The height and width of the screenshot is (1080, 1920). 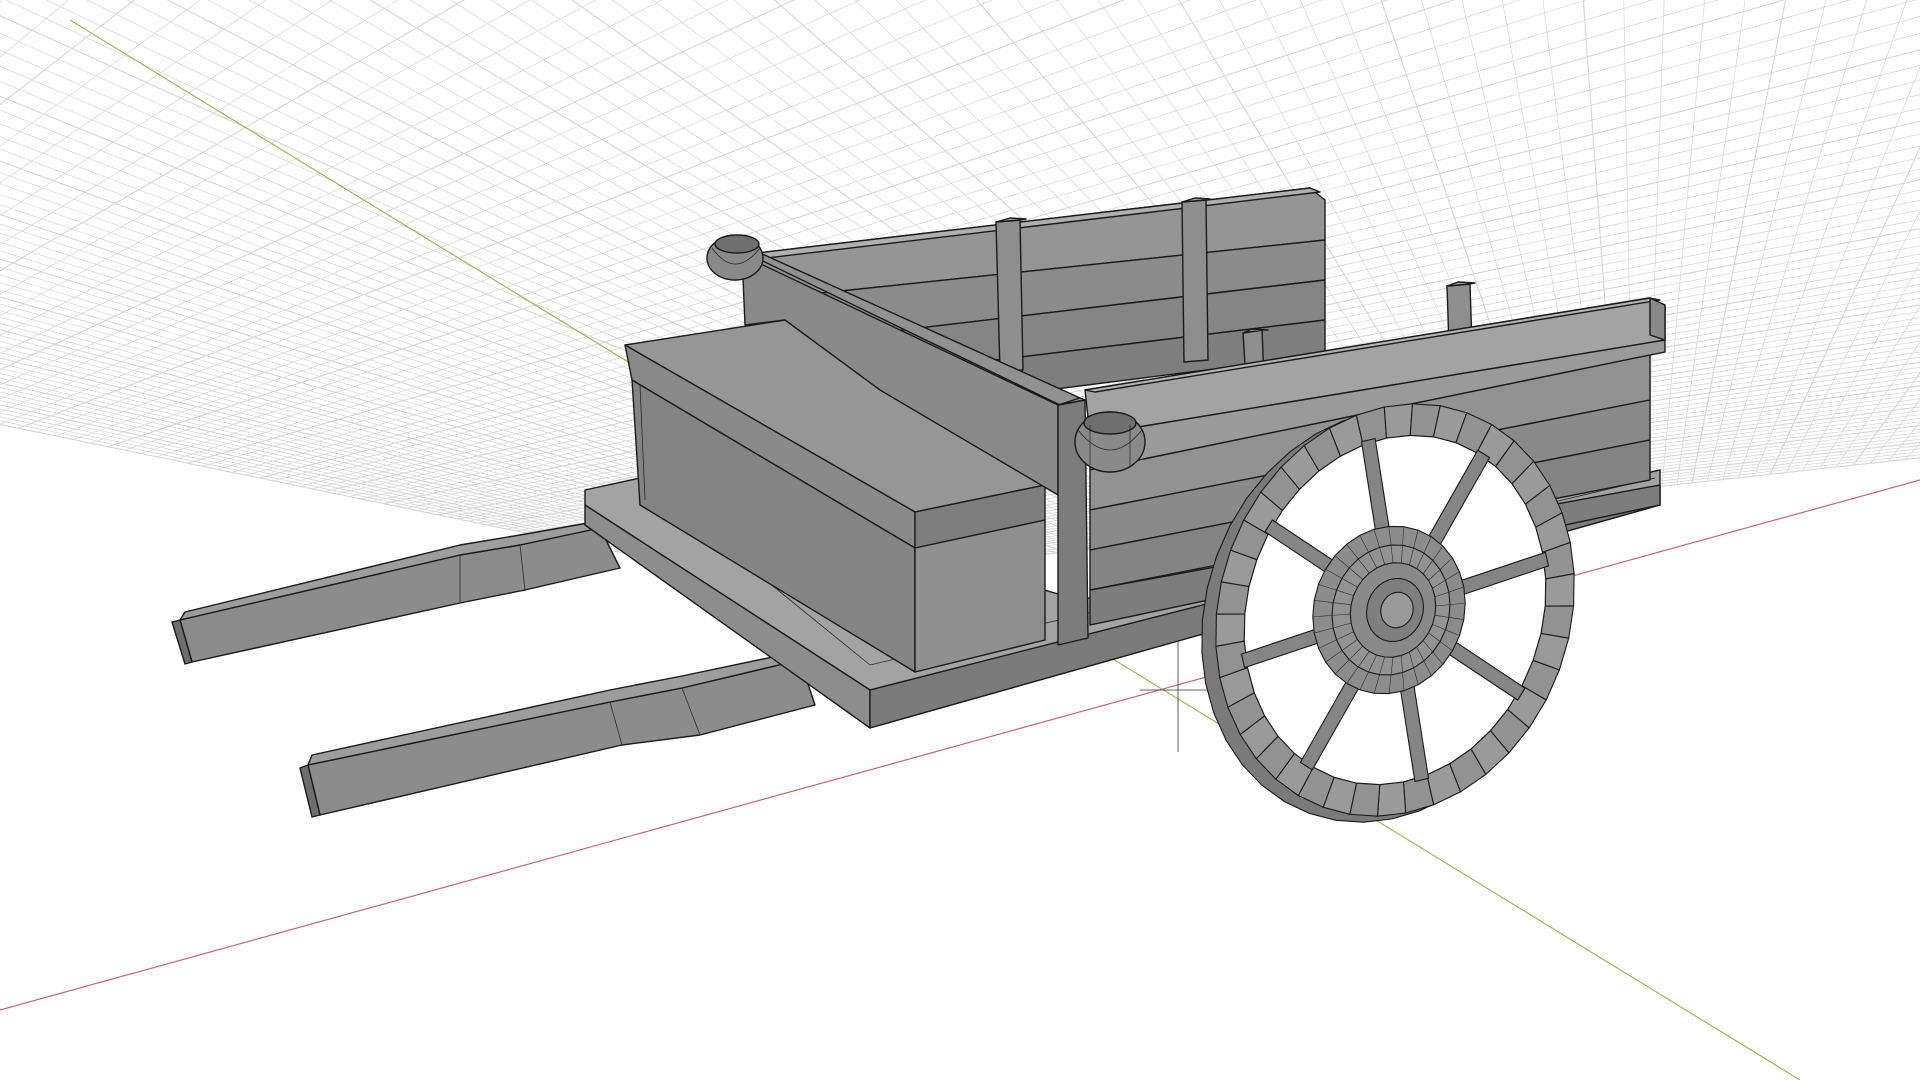 What do you see at coordinates (1110, 442) in the screenshot?
I see `barrel-cap-front` at bounding box center [1110, 442].